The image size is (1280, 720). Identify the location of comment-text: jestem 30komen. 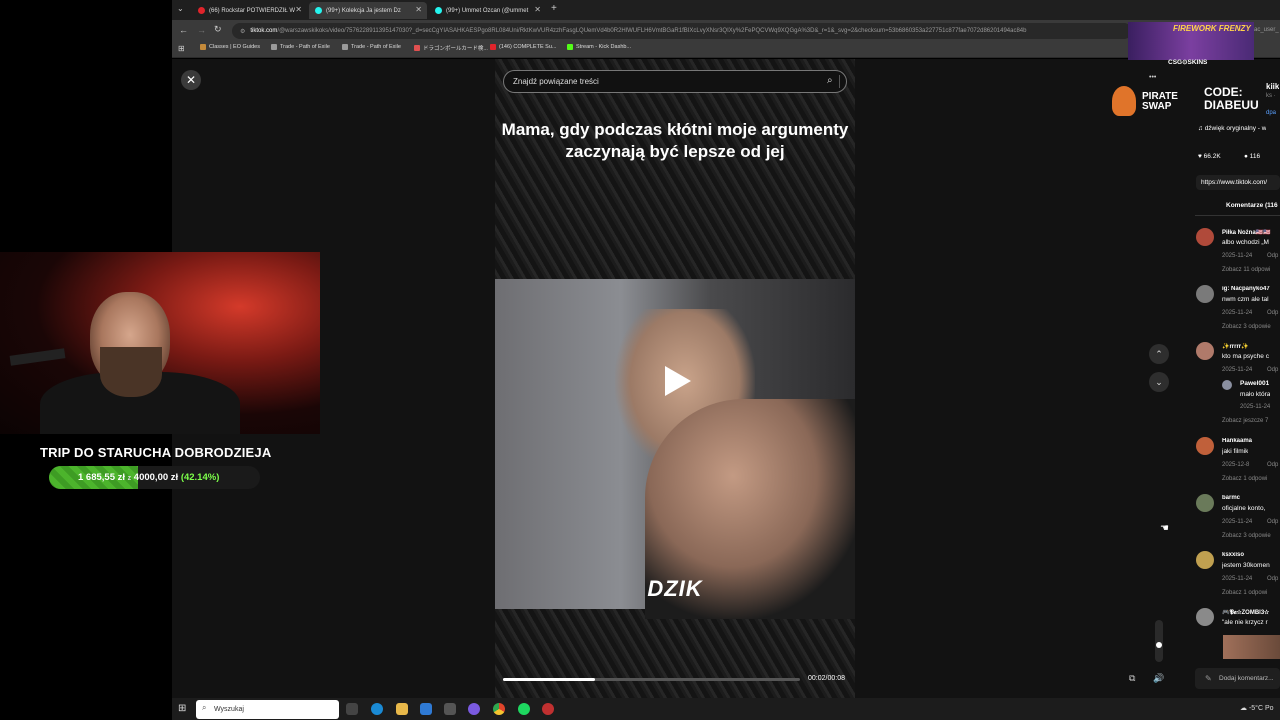
(1246, 565).